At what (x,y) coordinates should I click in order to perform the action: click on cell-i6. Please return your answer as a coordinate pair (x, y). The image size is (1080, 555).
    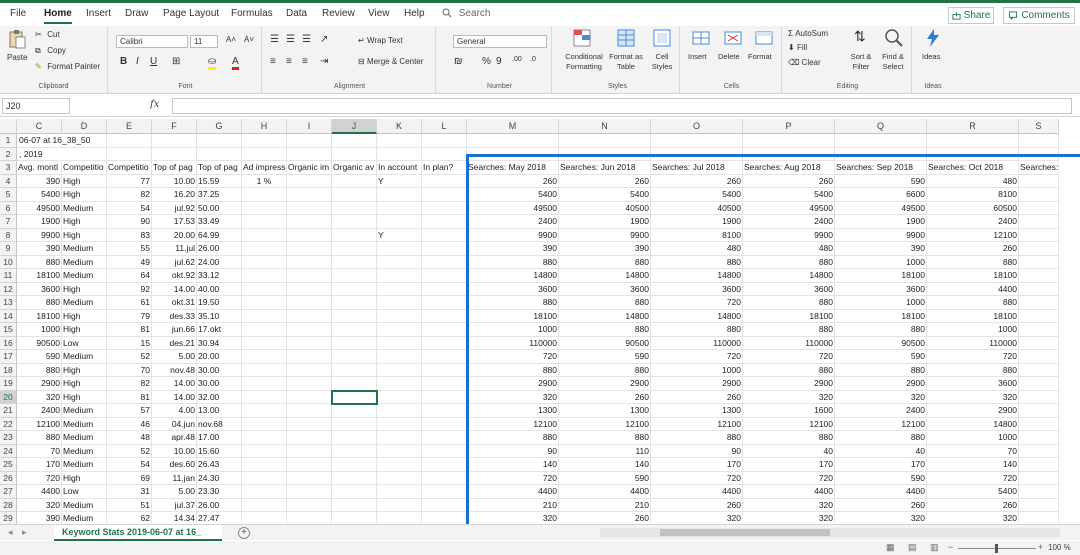
    Looking at the image, I should click on (309, 208).